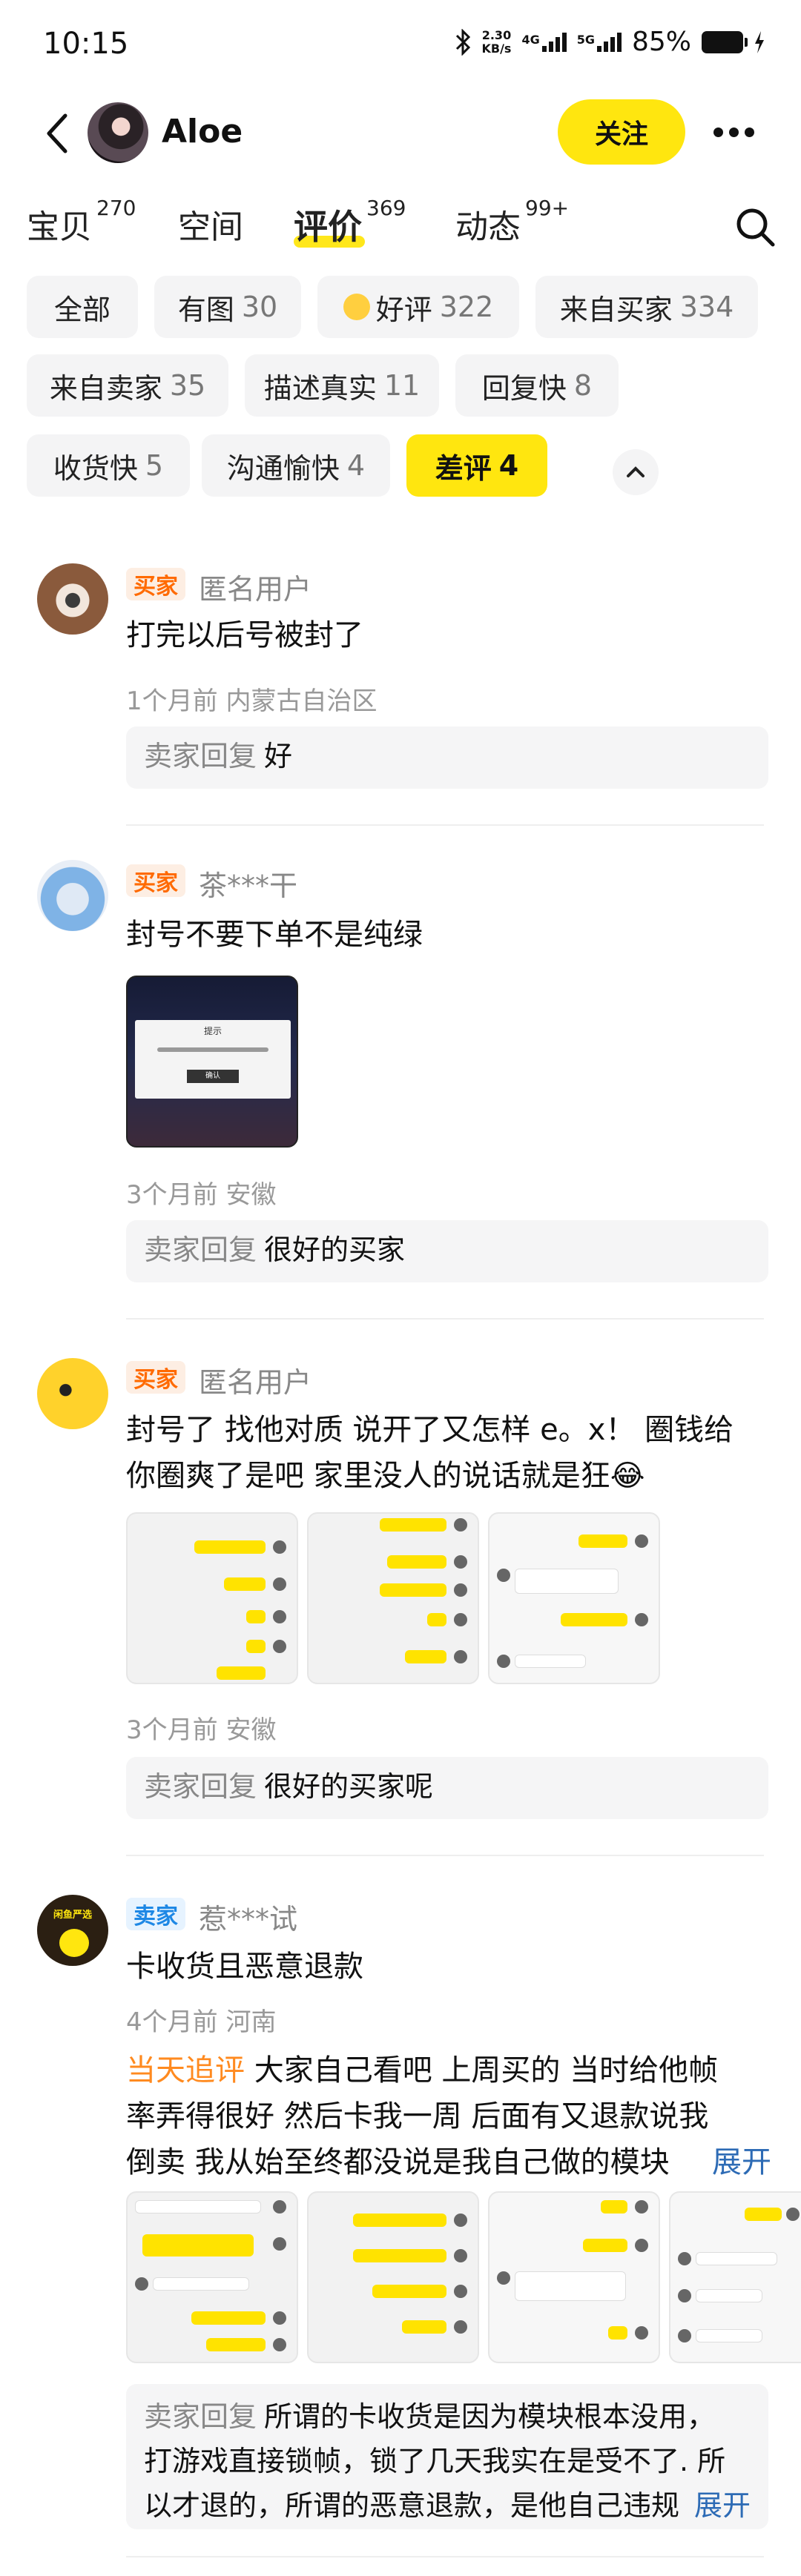  What do you see at coordinates (118, 132) in the screenshot?
I see `user-avatar` at bounding box center [118, 132].